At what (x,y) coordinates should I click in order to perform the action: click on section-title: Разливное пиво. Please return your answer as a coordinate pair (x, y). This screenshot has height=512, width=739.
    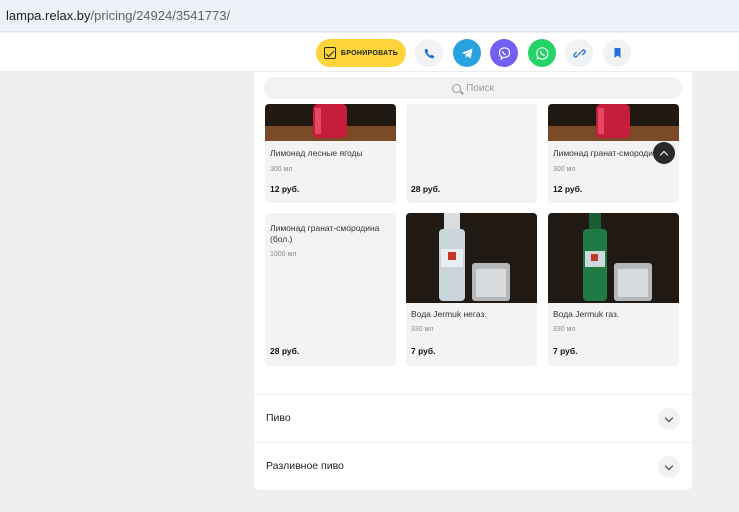
    Looking at the image, I should click on (305, 466).